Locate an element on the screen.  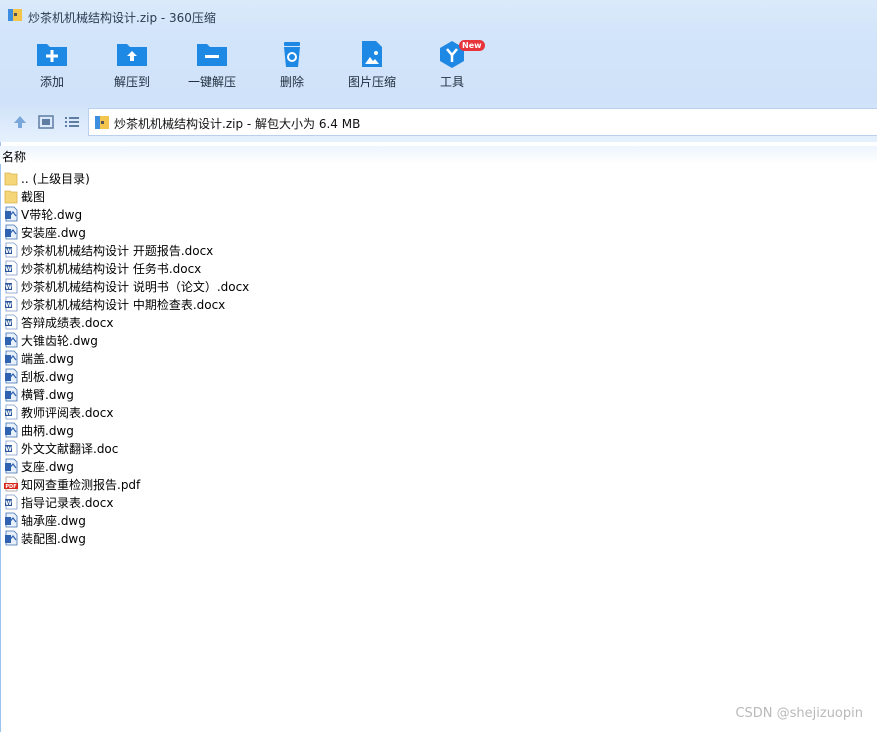
list-item: V带轮.dwg is located at coordinates (438, 214).